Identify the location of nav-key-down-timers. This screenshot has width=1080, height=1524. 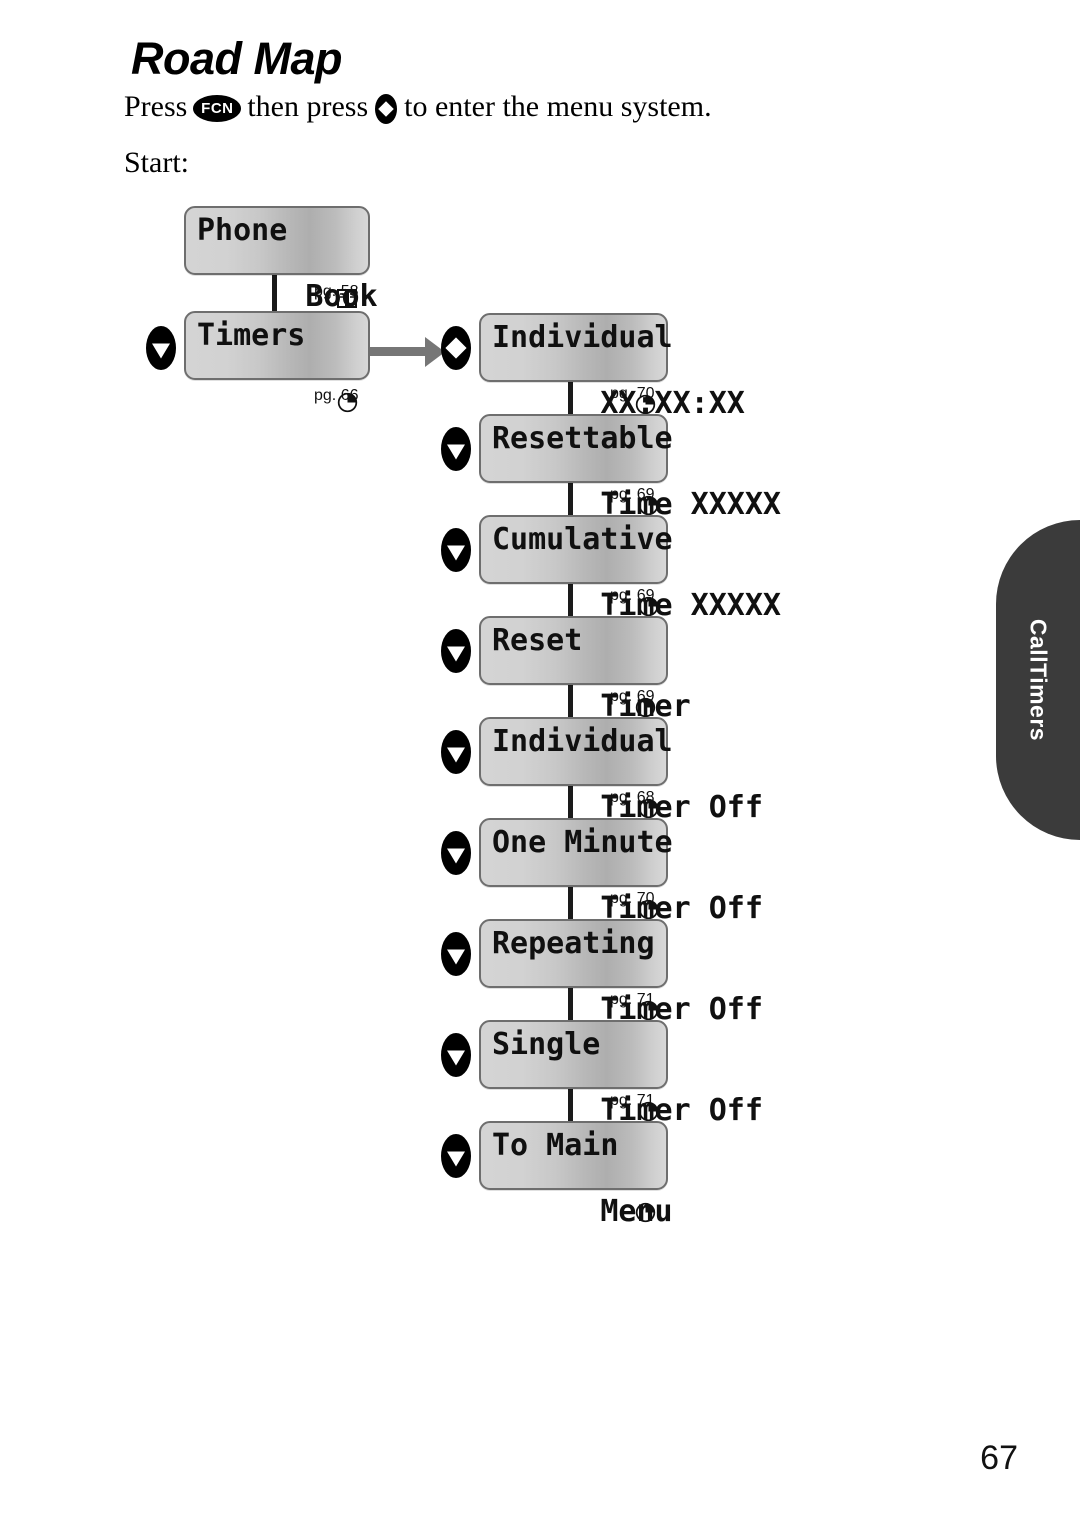
(161, 348).